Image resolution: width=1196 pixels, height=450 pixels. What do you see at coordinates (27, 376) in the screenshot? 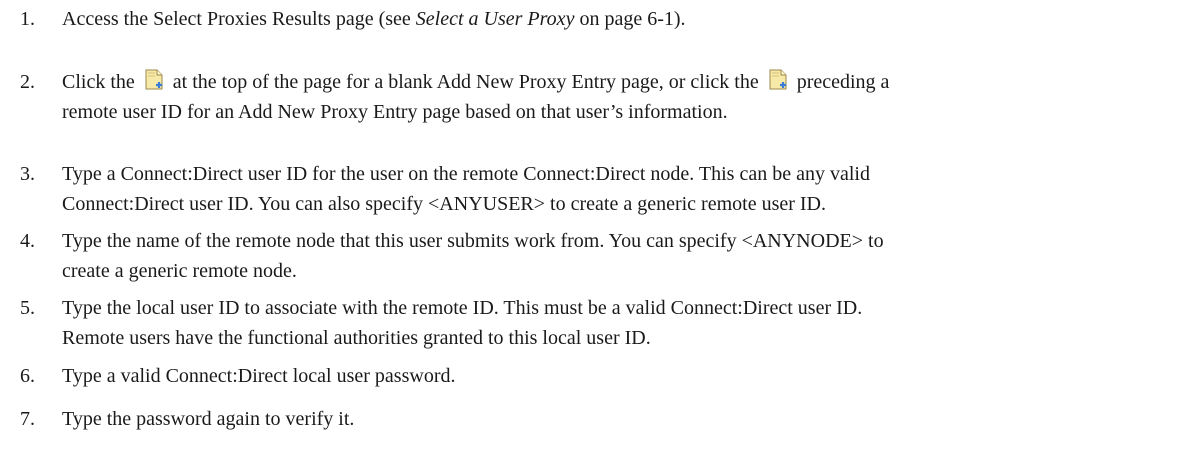
I see `step-number: 6.` at bounding box center [27, 376].